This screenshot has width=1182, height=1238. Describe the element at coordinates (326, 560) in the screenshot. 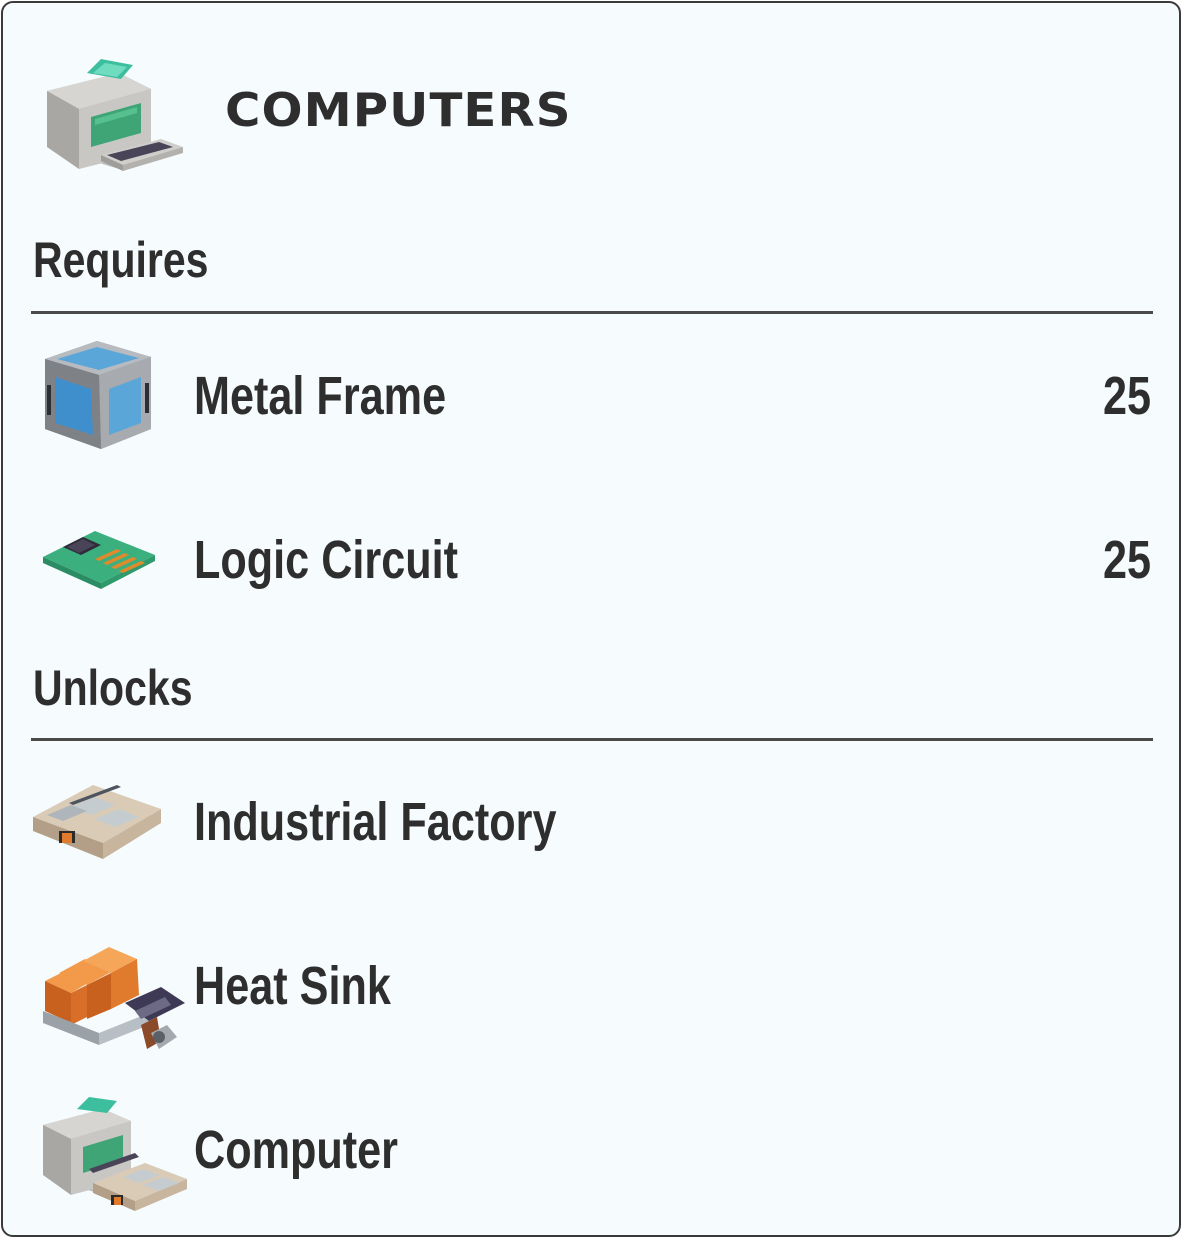

I see `requirement-label: Logic Circuit` at that location.